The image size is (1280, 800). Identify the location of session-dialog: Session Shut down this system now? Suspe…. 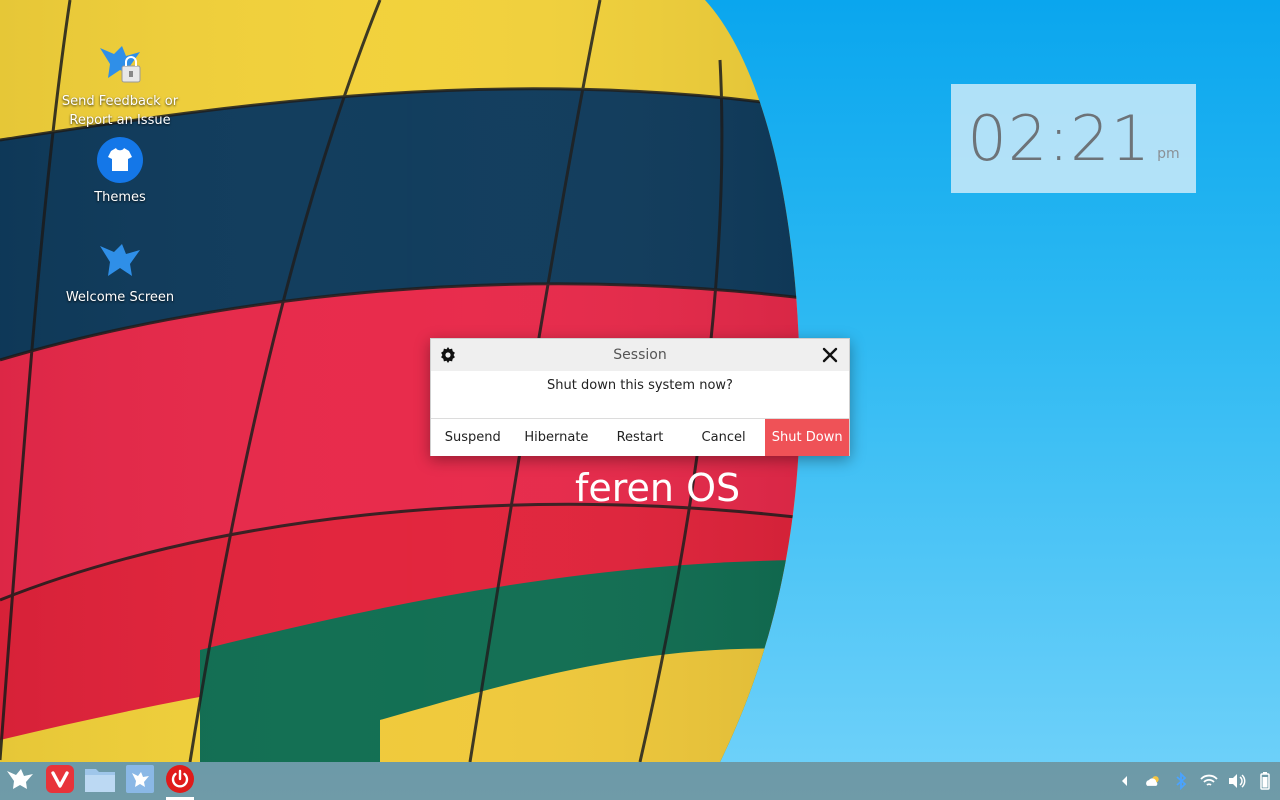
(640, 397).